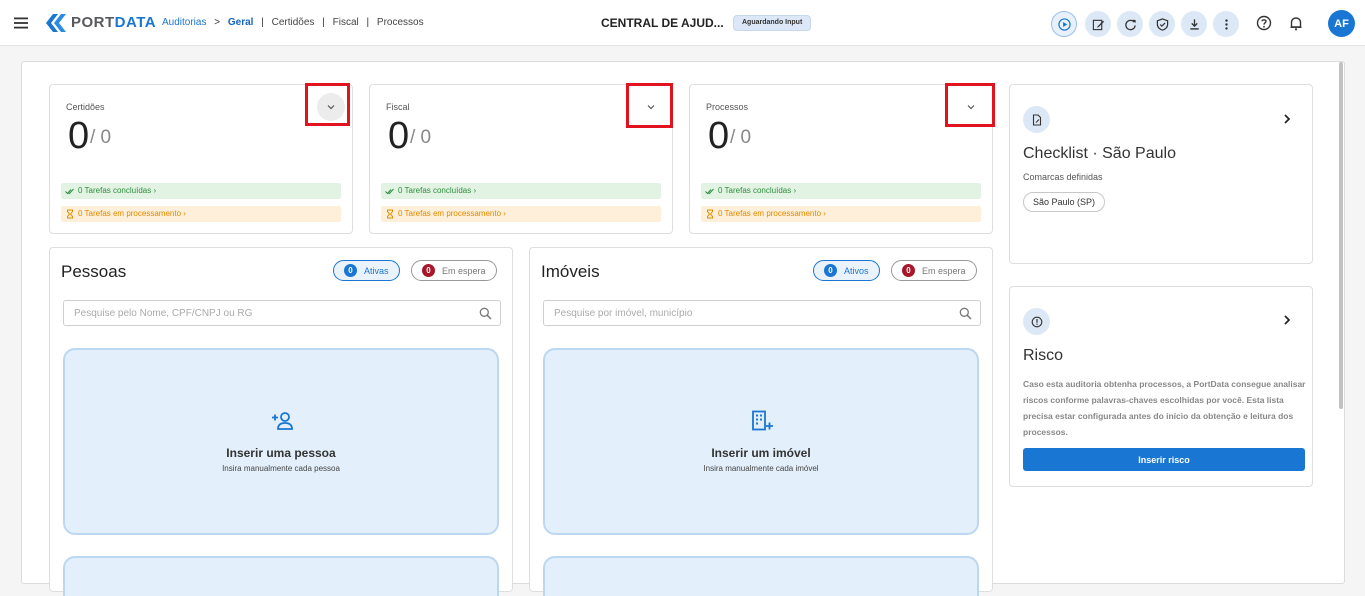 This screenshot has width=1365, height=596. I want to click on person-card, so click(281, 576).